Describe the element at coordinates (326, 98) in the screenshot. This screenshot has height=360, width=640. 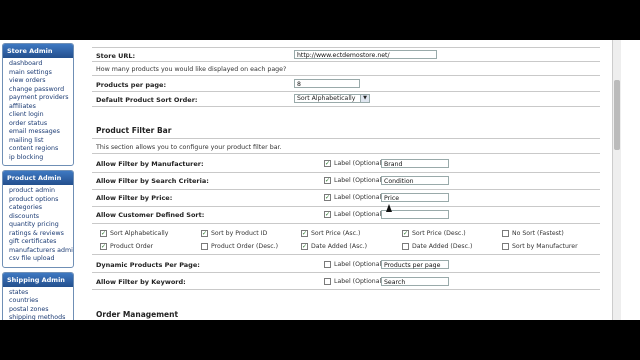
I see `sort-order-value: Sort Alphabetically` at that location.